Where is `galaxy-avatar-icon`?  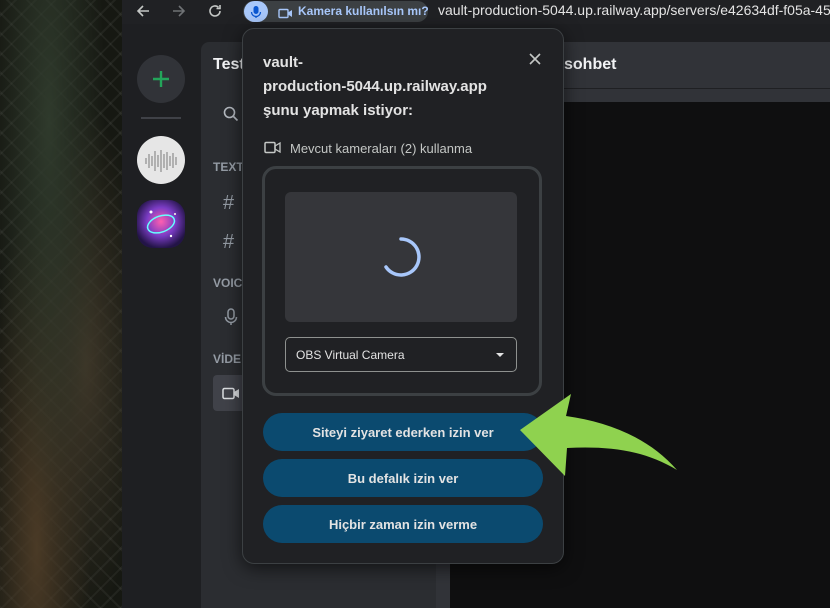
galaxy-avatar-icon is located at coordinates (161, 224).